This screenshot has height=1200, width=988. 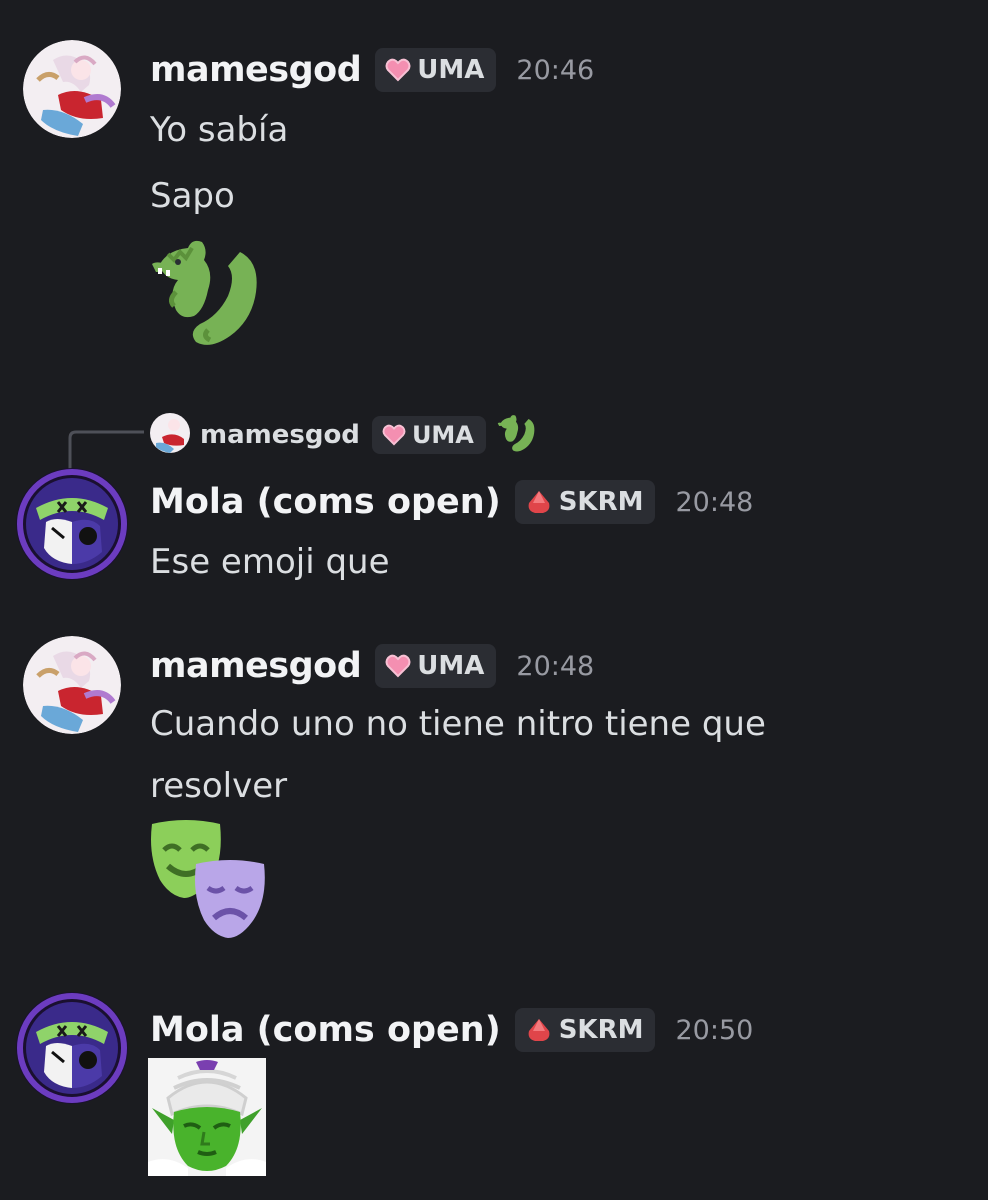 I want to click on reply-spine, so click(x=106, y=450).